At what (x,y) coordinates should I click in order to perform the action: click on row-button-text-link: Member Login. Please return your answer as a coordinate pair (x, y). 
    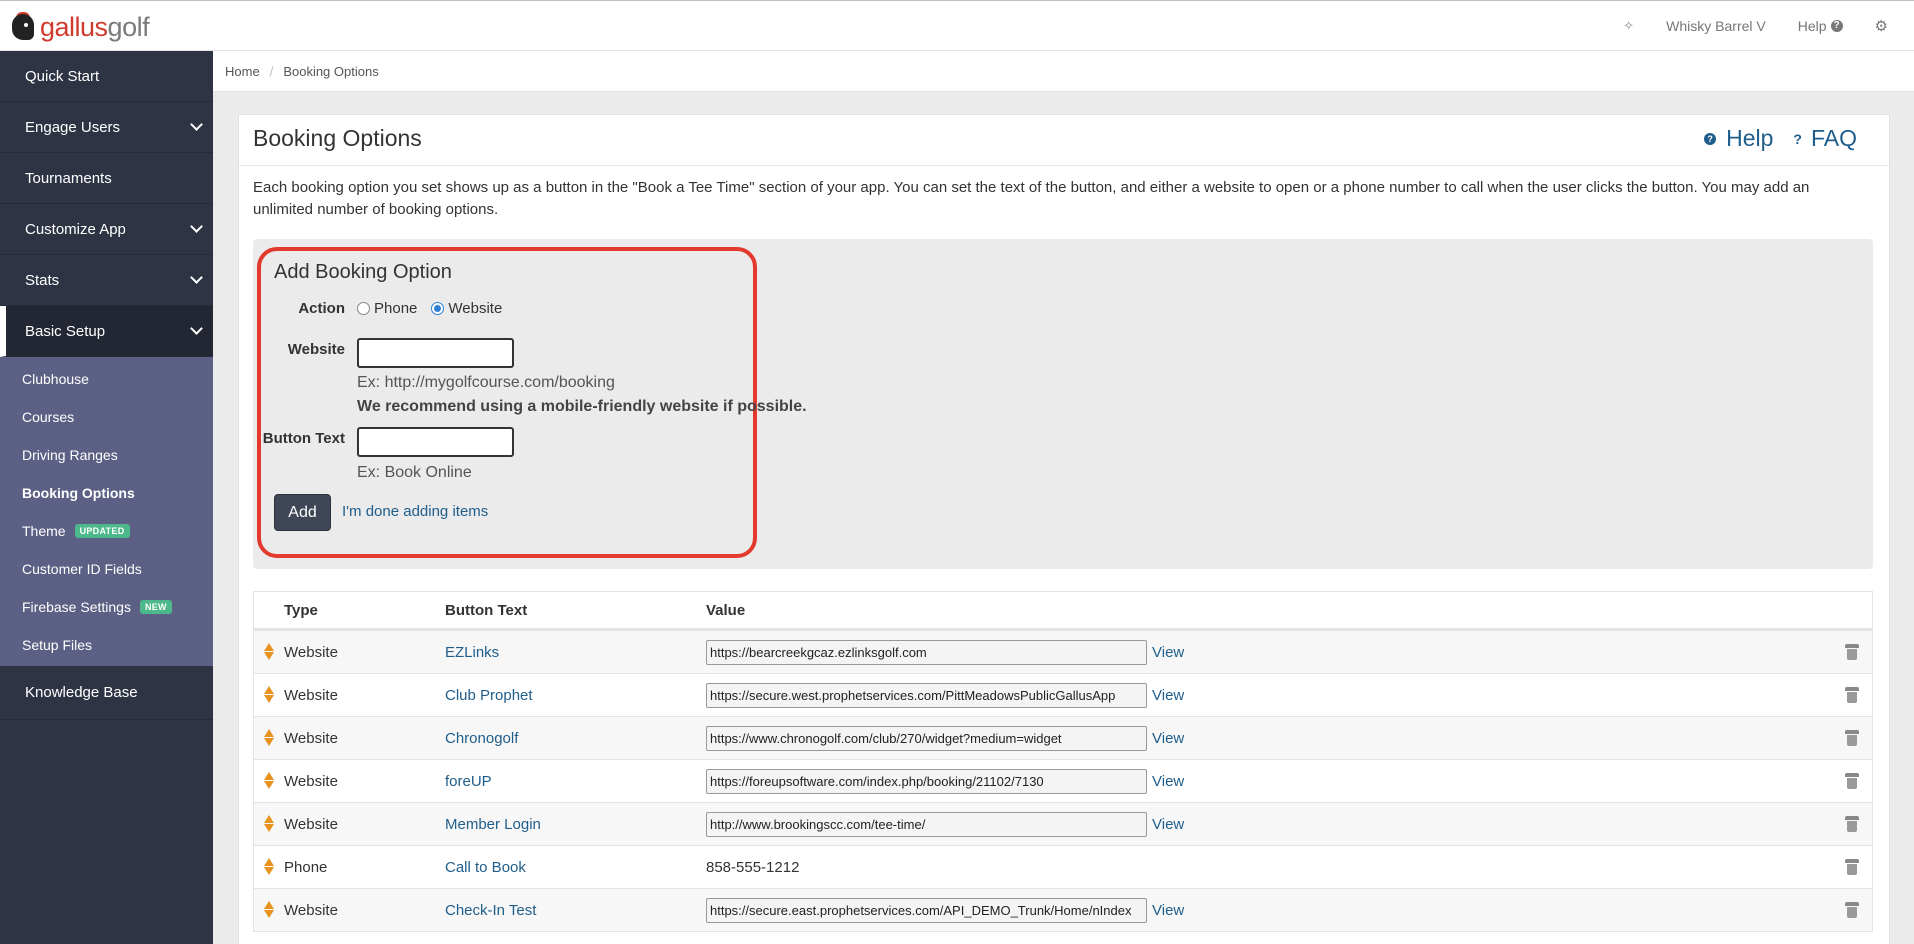
    Looking at the image, I should click on (575, 824).